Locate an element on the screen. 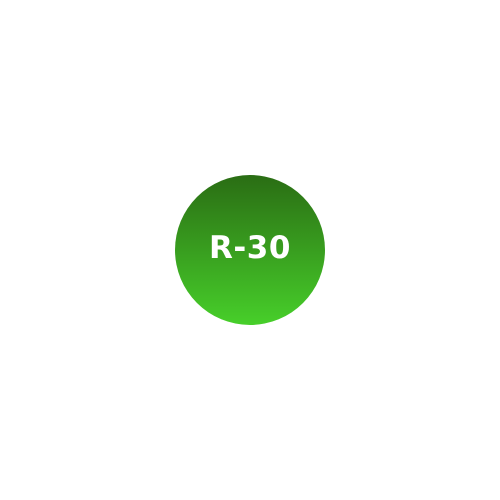 The height and width of the screenshot is (500, 500). route-badge: R-30 is located at coordinates (250, 250).